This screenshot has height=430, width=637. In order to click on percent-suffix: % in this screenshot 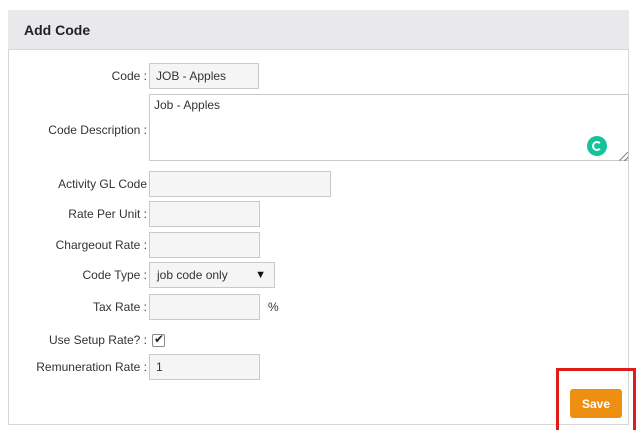, I will do `click(273, 307)`.